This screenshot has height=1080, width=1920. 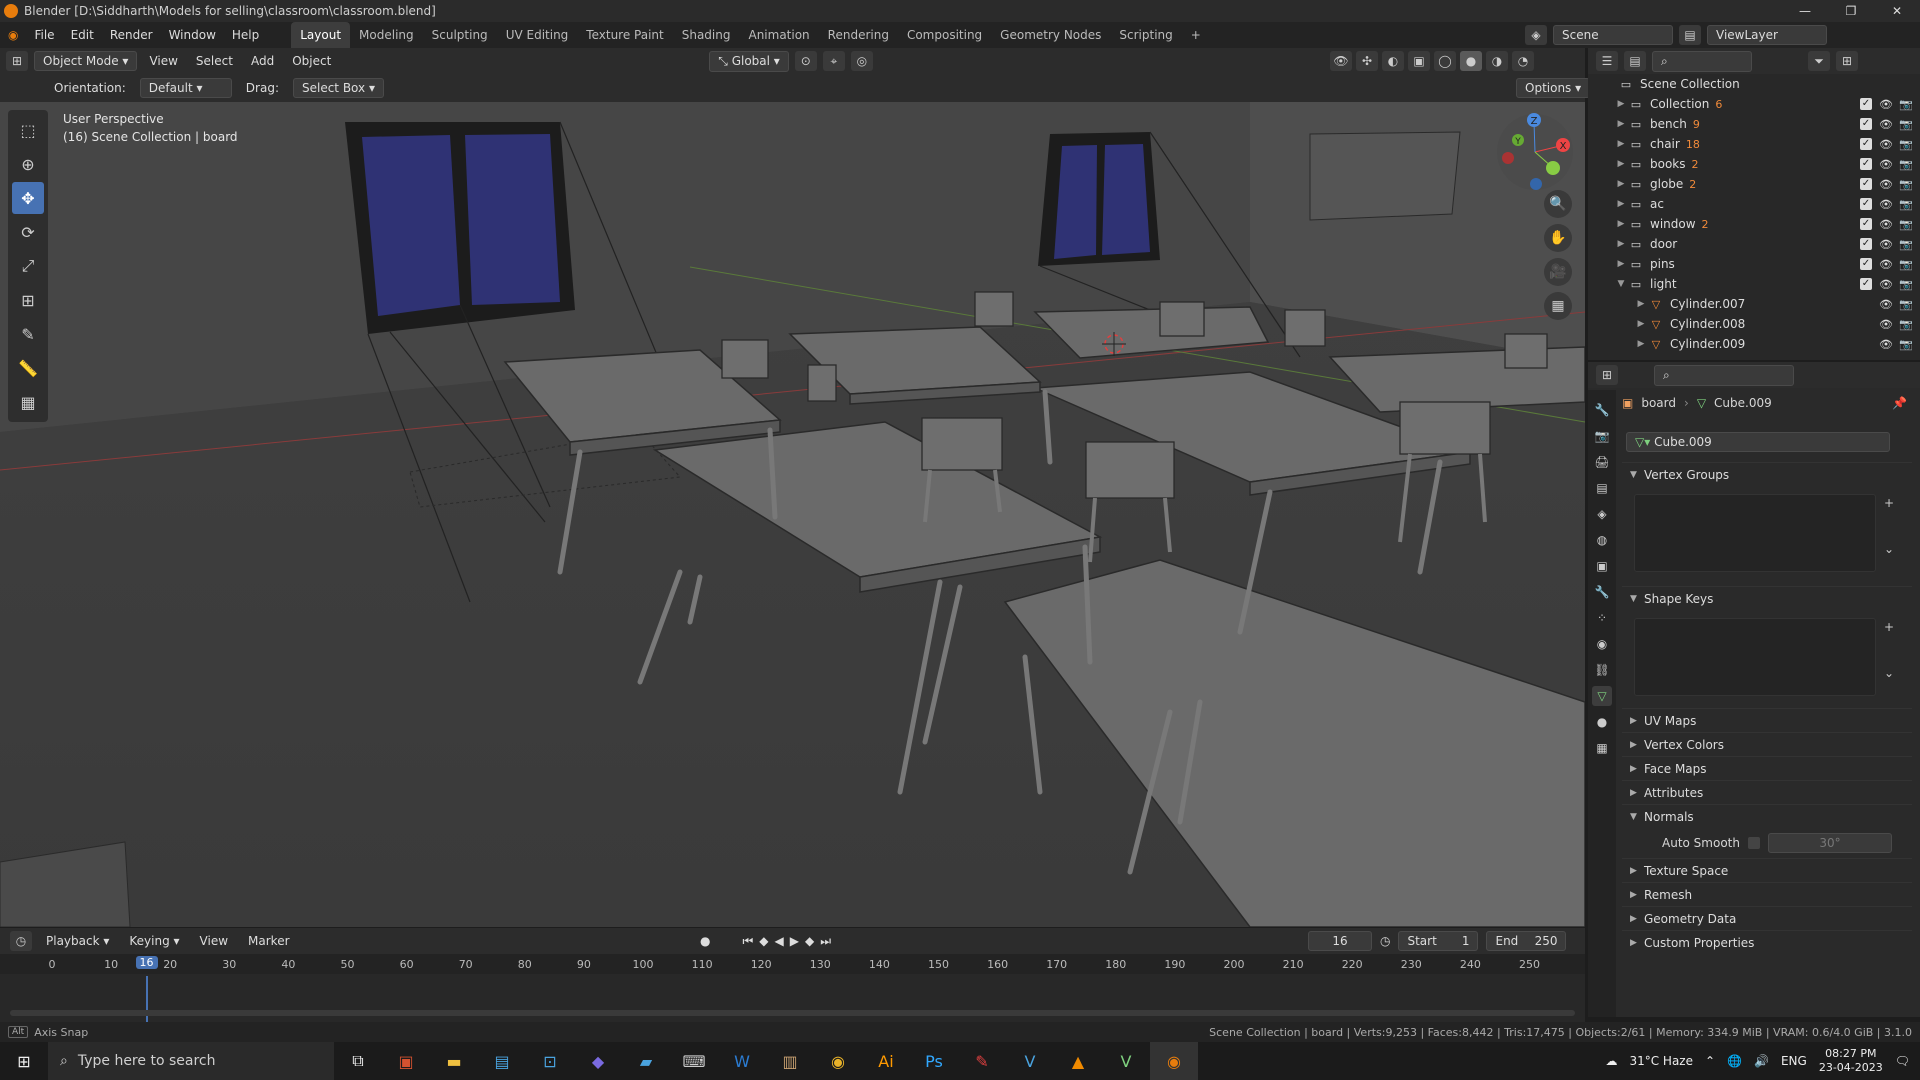 What do you see at coordinates (934, 1061) in the screenshot?
I see `photoshop-icon: Ps` at bounding box center [934, 1061].